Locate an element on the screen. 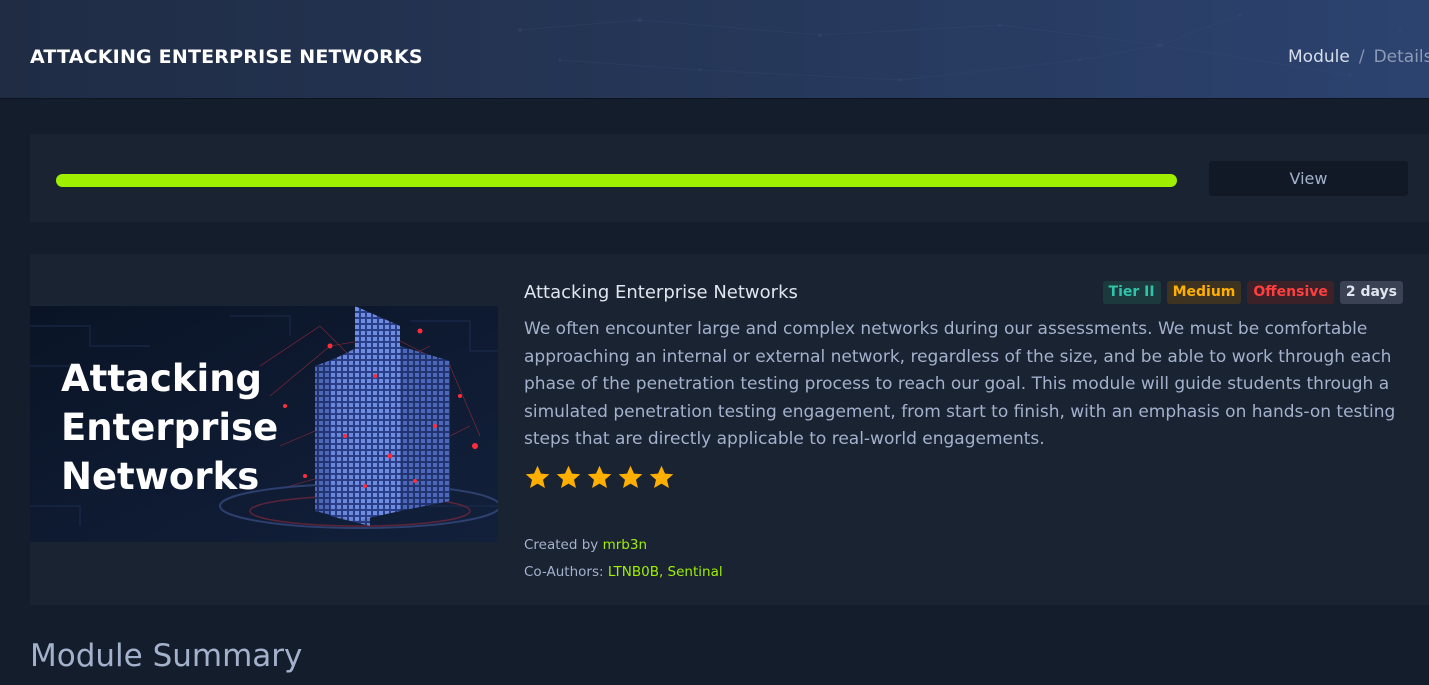  module-title: Attacking Enterprise Networks is located at coordinates (661, 292).